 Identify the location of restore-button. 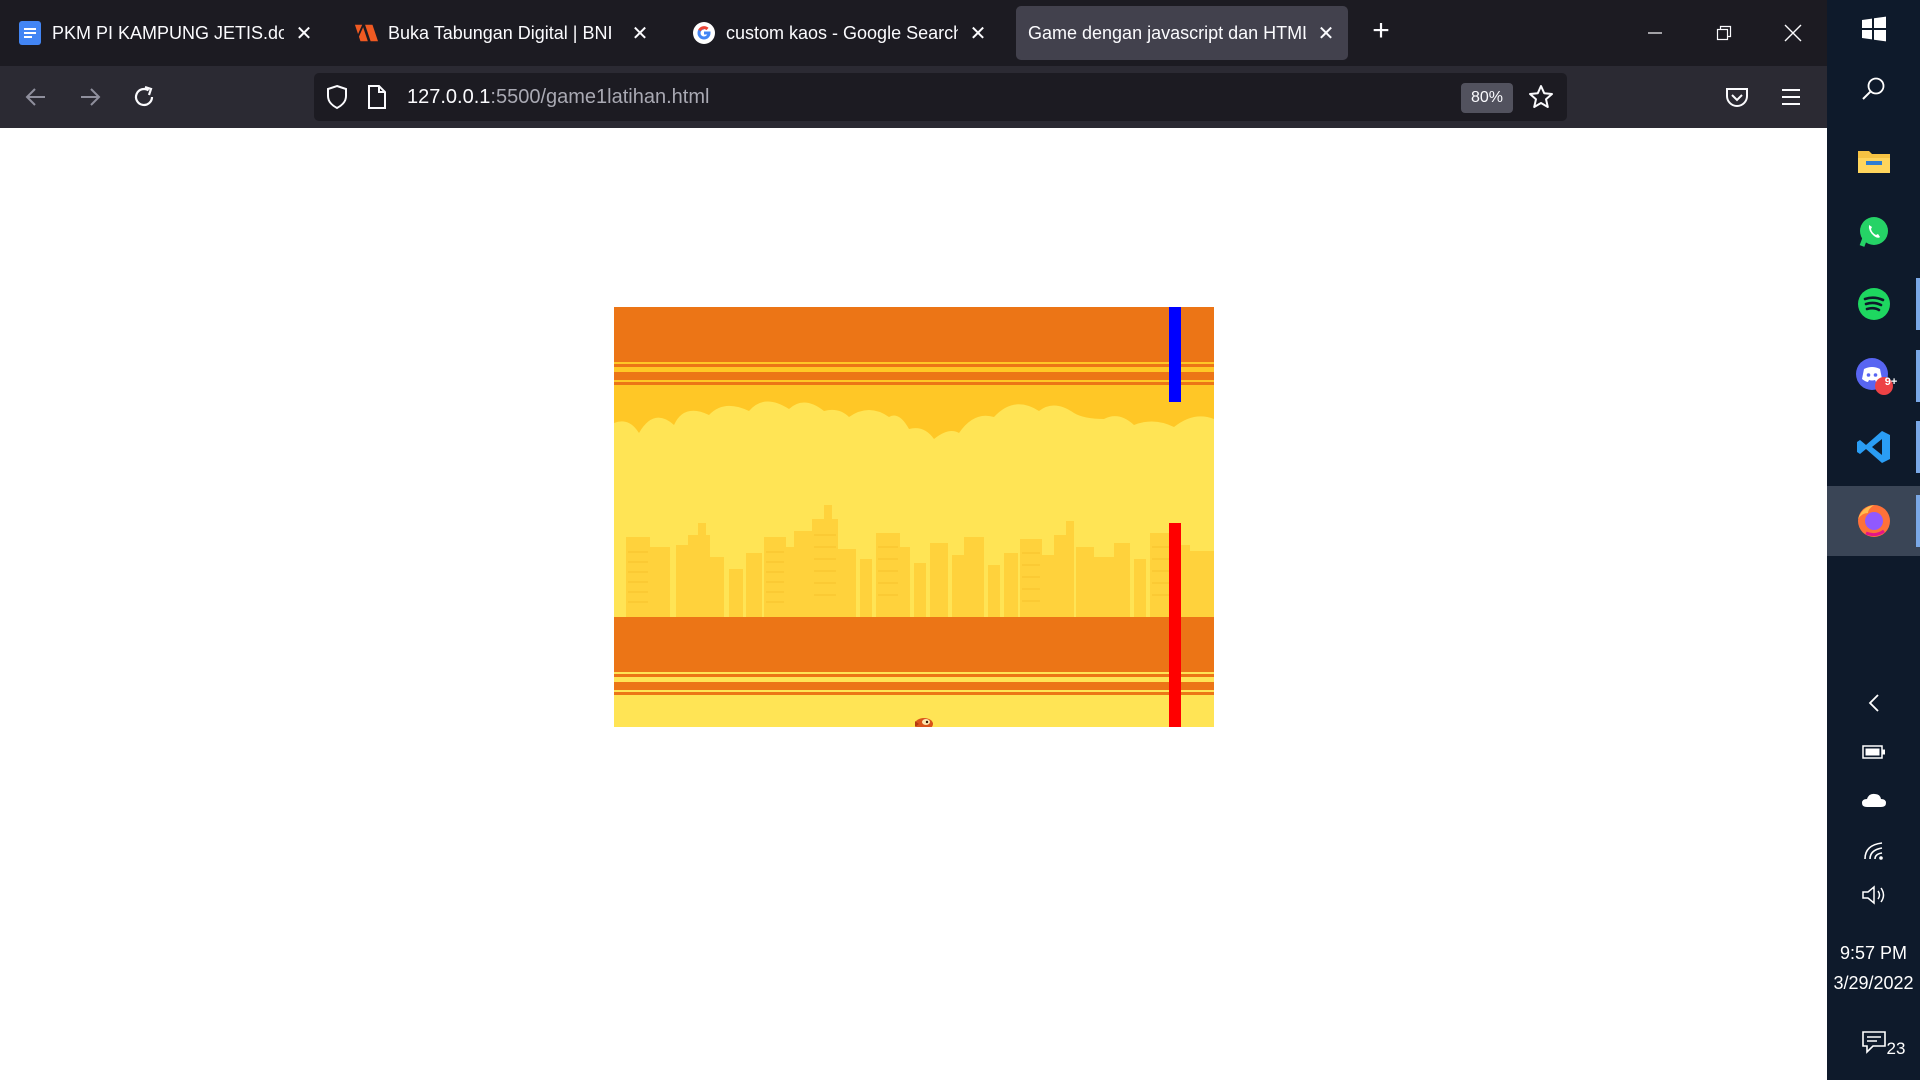
(1724, 33).